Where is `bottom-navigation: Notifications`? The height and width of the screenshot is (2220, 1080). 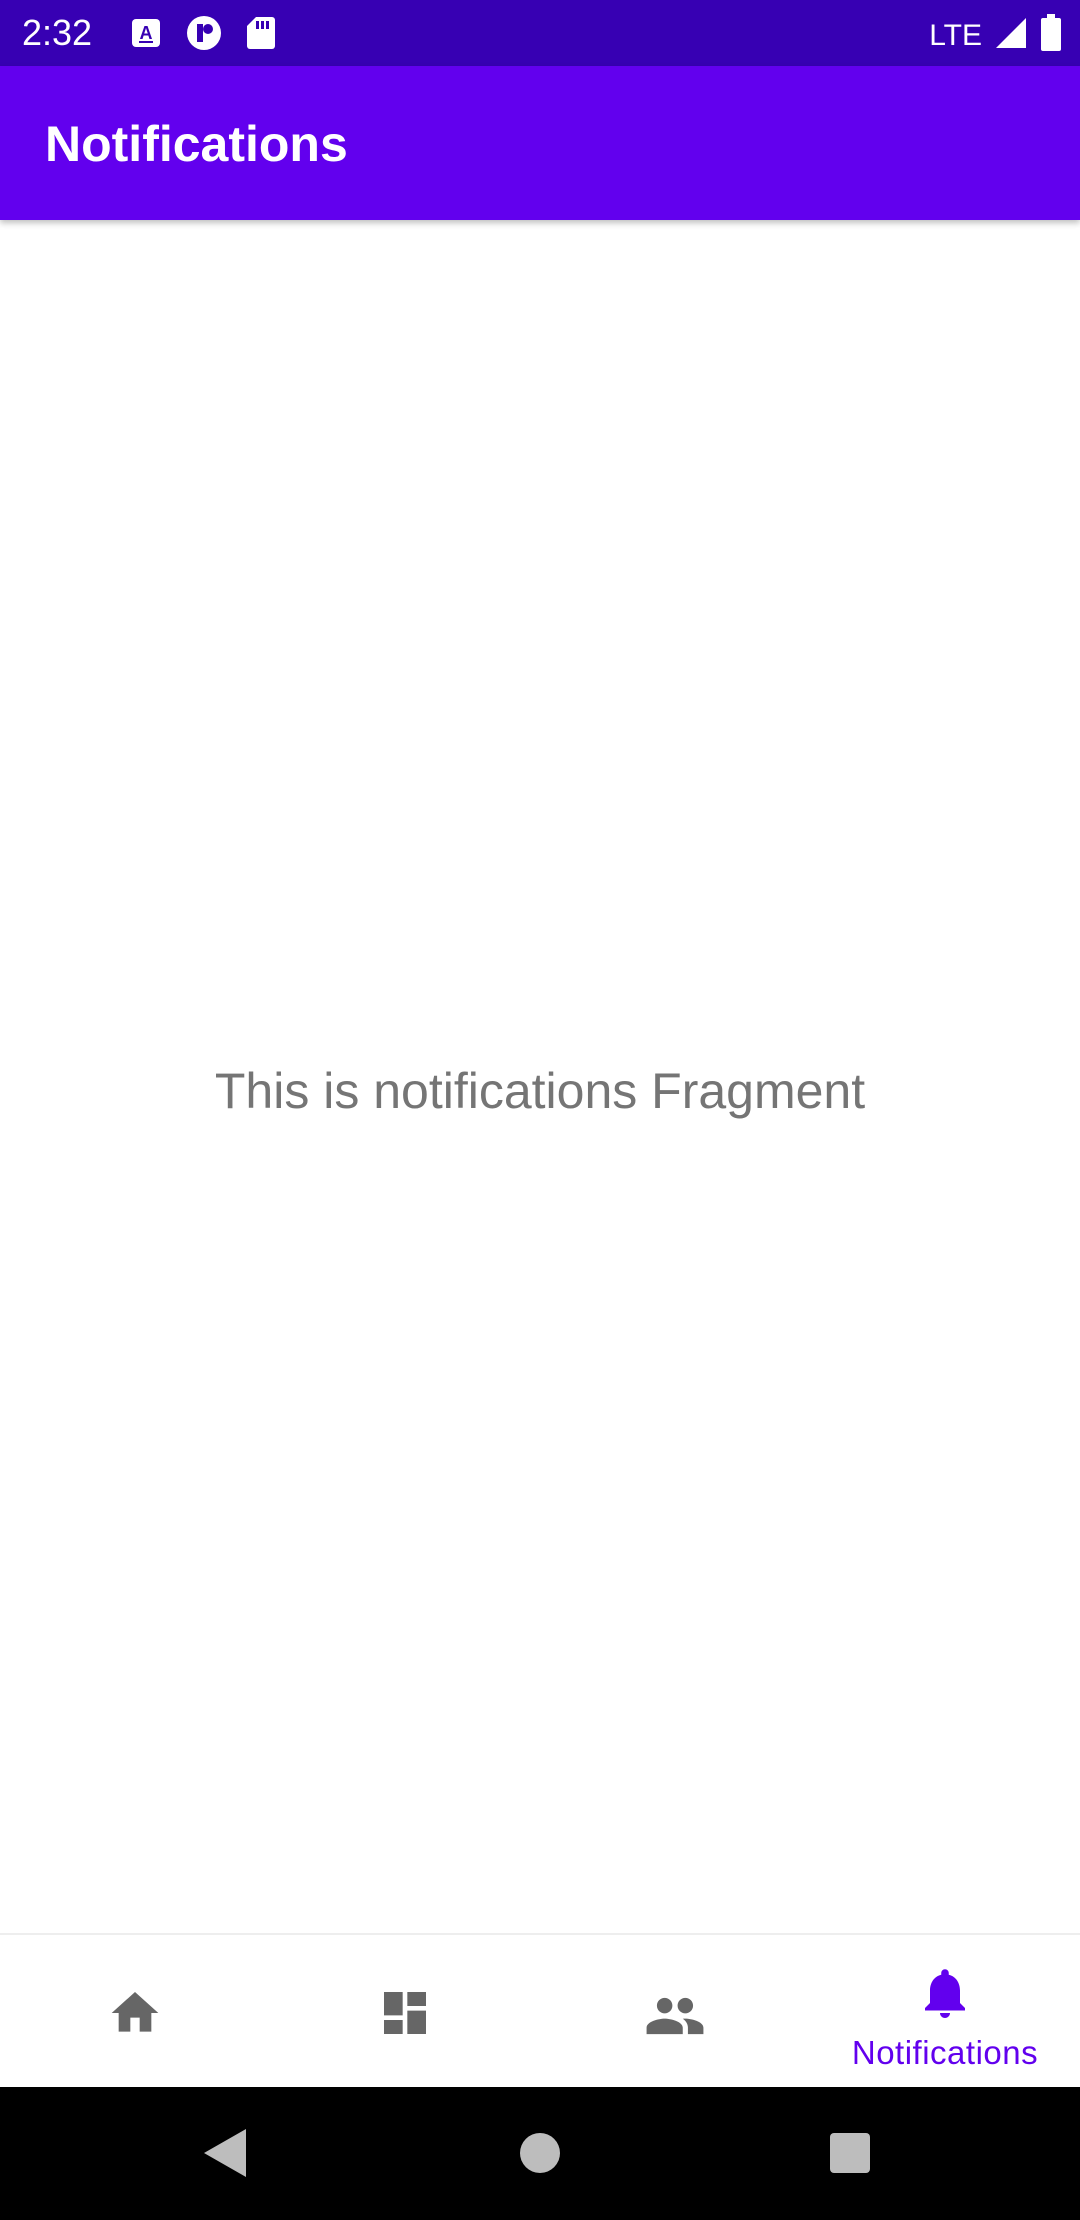
bottom-navigation: Notifications is located at coordinates (540, 2011).